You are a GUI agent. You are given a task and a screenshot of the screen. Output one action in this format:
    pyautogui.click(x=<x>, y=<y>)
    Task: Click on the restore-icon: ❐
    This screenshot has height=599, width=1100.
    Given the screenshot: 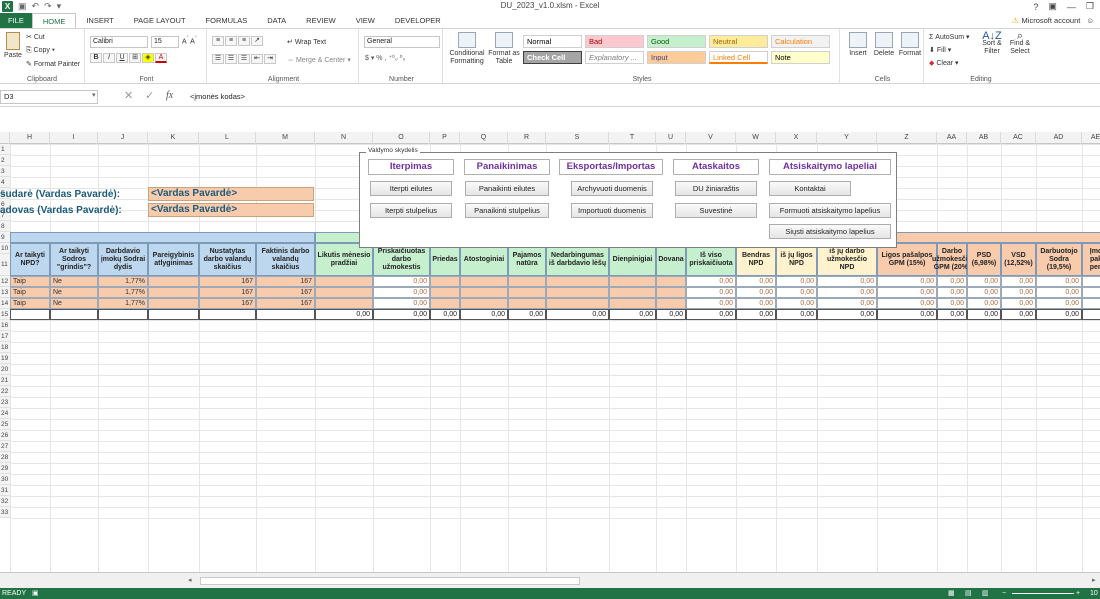 What is the action you would take?
    pyautogui.click(x=1090, y=6)
    